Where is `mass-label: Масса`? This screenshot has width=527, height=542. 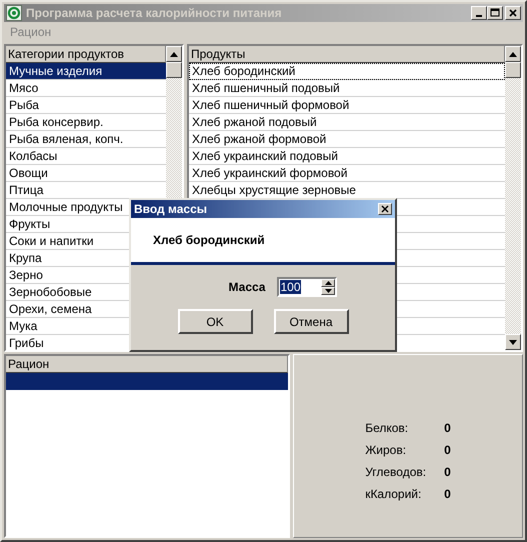 mass-label: Масса is located at coordinates (247, 287).